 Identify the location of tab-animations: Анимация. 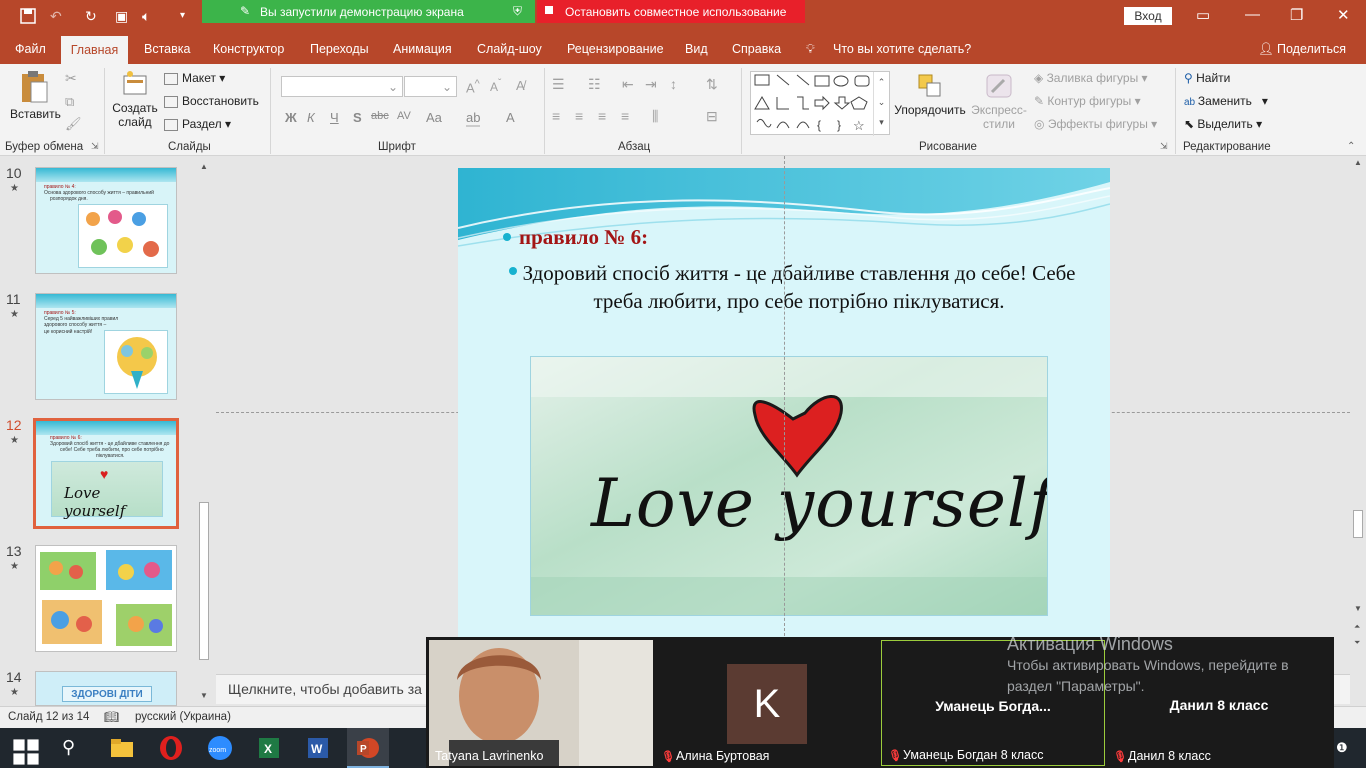
(422, 49).